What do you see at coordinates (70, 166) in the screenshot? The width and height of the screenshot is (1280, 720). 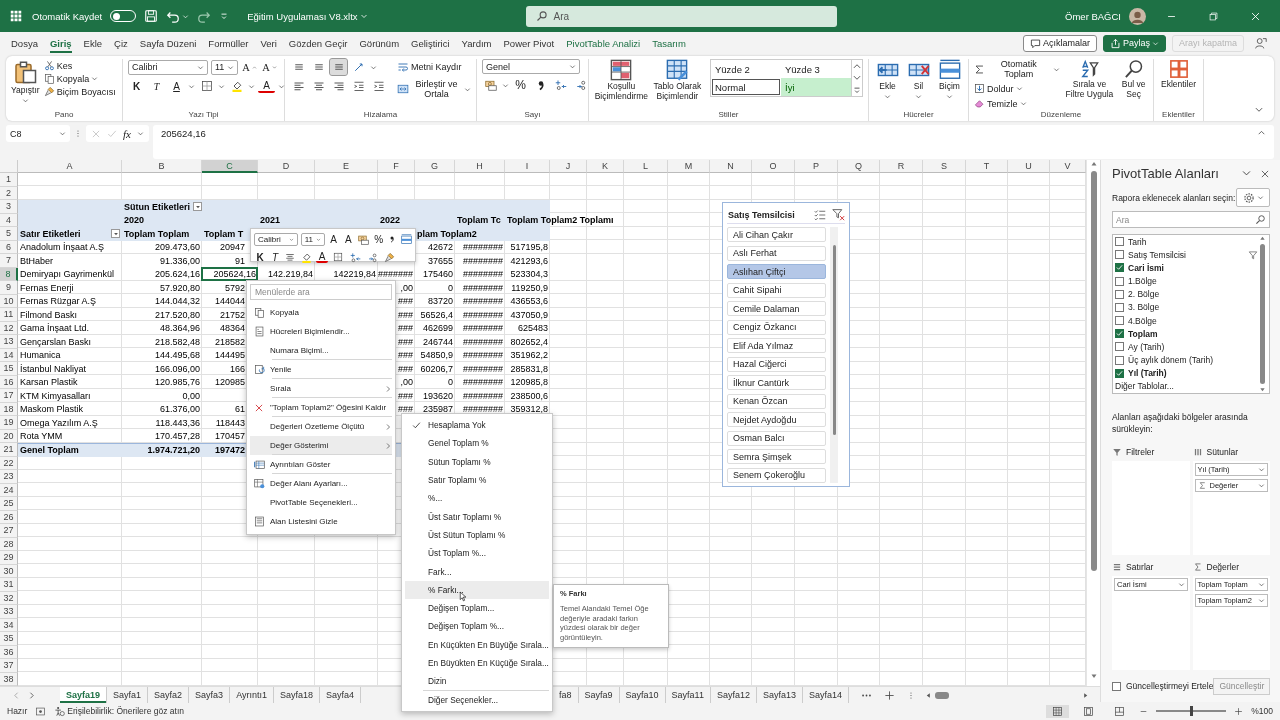 I see `column-header: A` at bounding box center [70, 166].